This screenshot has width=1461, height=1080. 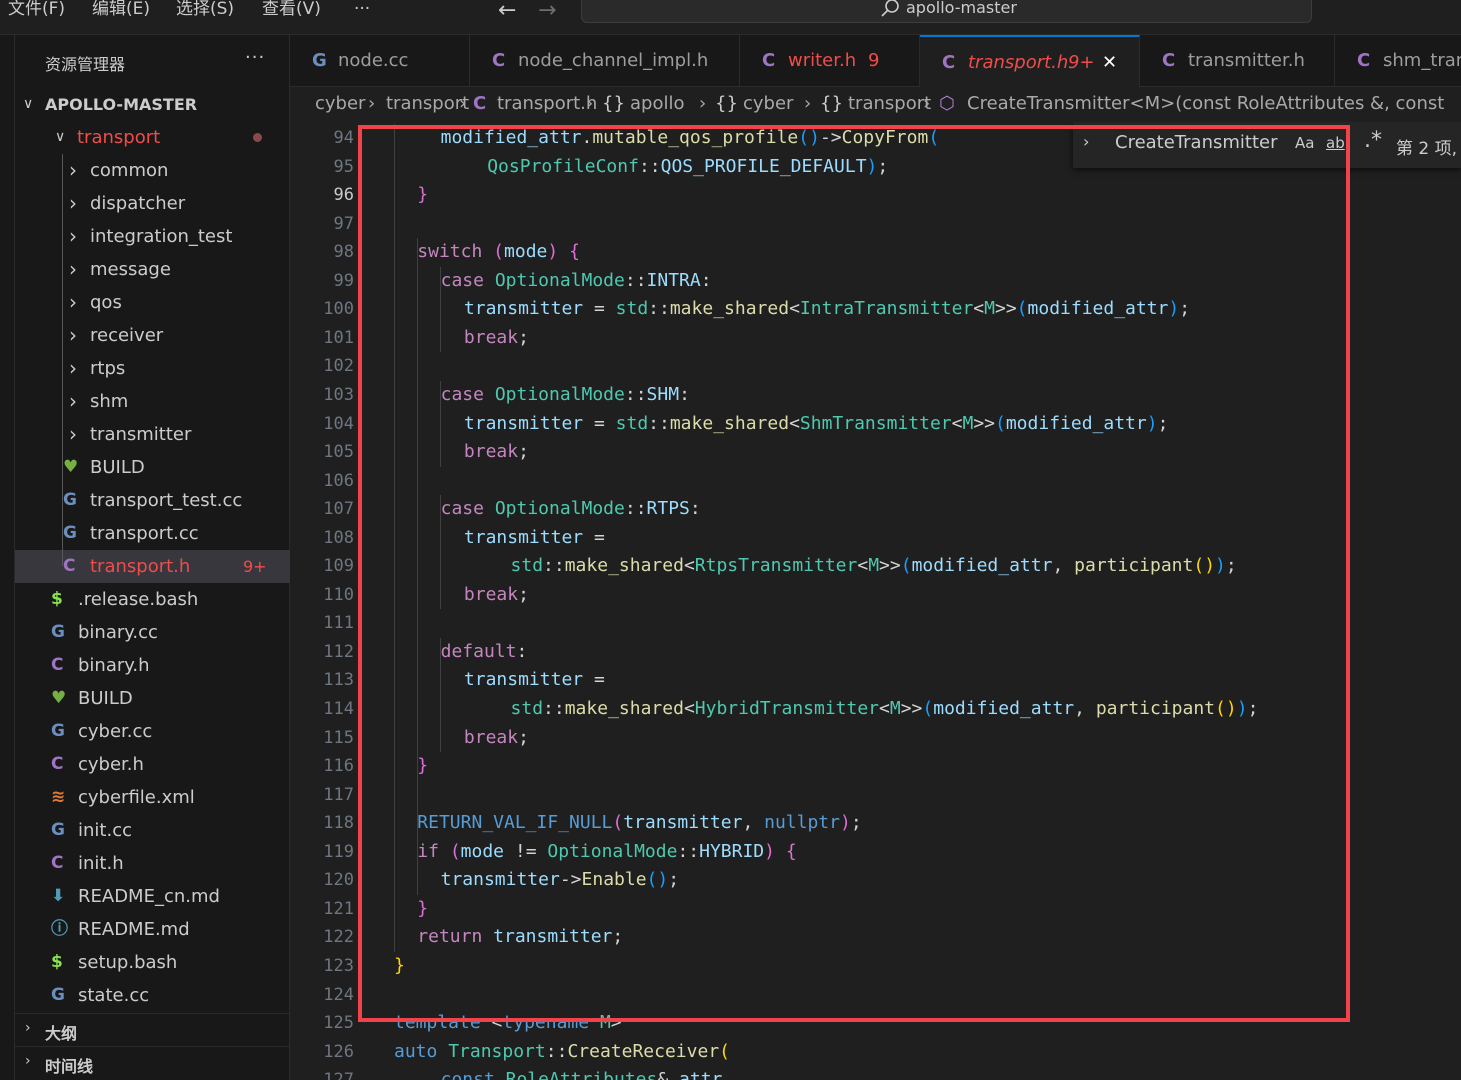 I want to click on tree-item: Gcyber.cc, so click(x=152, y=731).